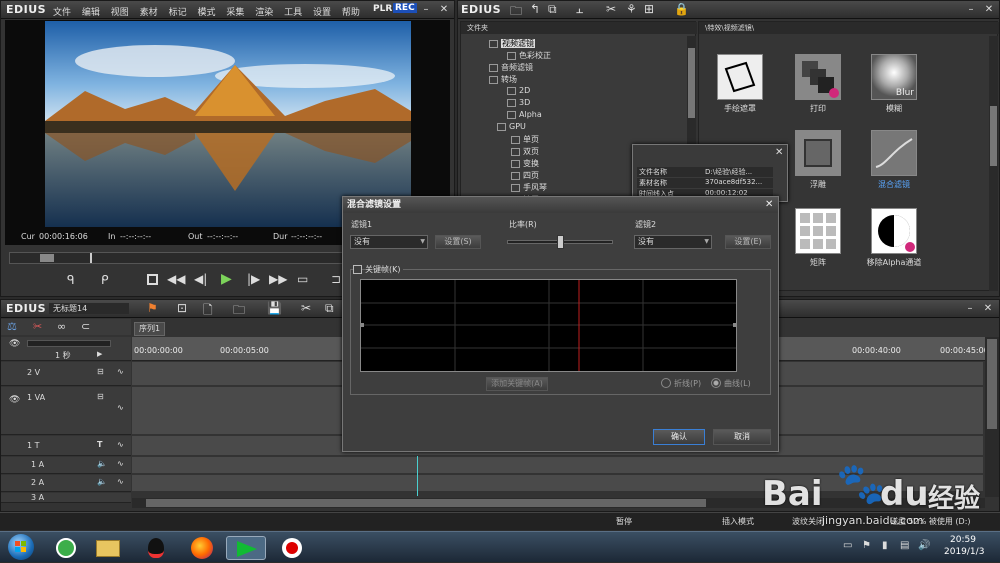 The height and width of the screenshot is (563, 1000). What do you see at coordinates (716, 383) in the screenshot?
I see `curve-radio-icon` at bounding box center [716, 383].